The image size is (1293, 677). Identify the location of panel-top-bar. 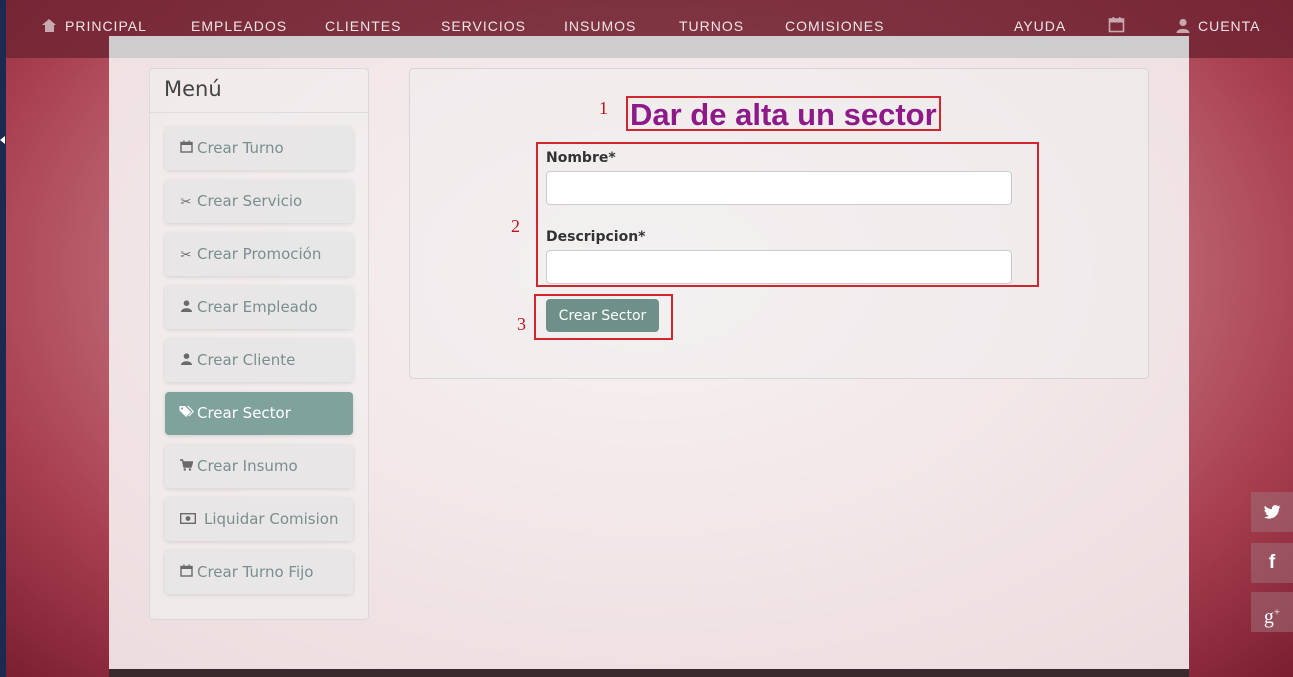
(649, 47).